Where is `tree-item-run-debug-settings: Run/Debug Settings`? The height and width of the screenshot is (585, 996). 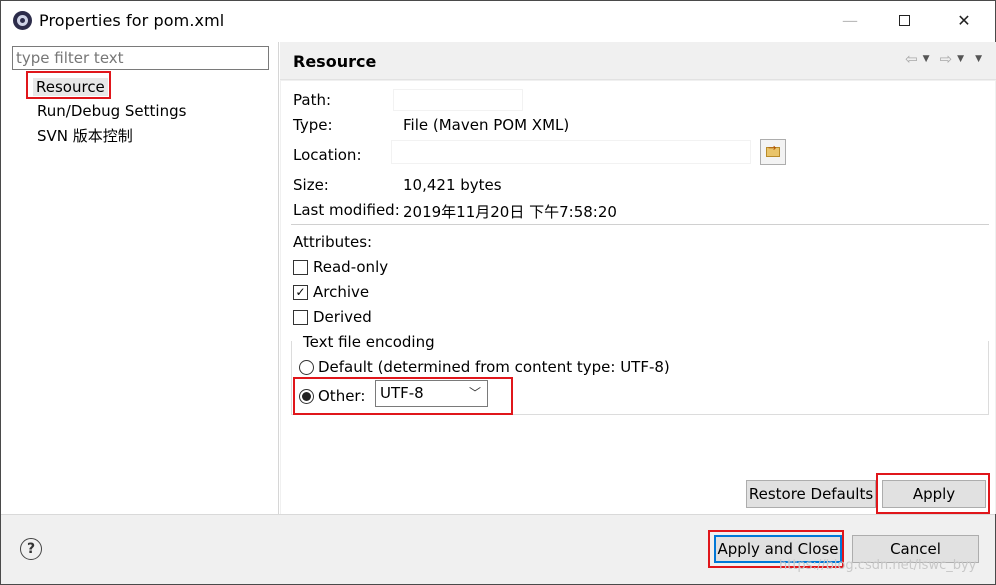 tree-item-run-debug-settings: Run/Debug Settings is located at coordinates (111, 111).